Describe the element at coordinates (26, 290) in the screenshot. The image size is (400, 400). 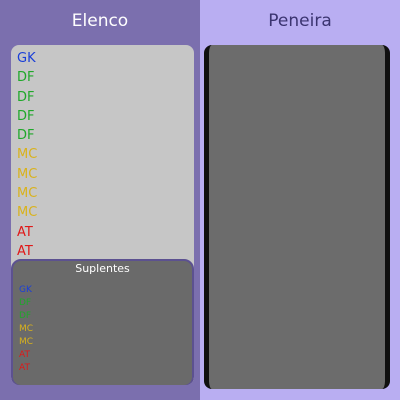
I see `substitute-player-gk: GK` at that location.